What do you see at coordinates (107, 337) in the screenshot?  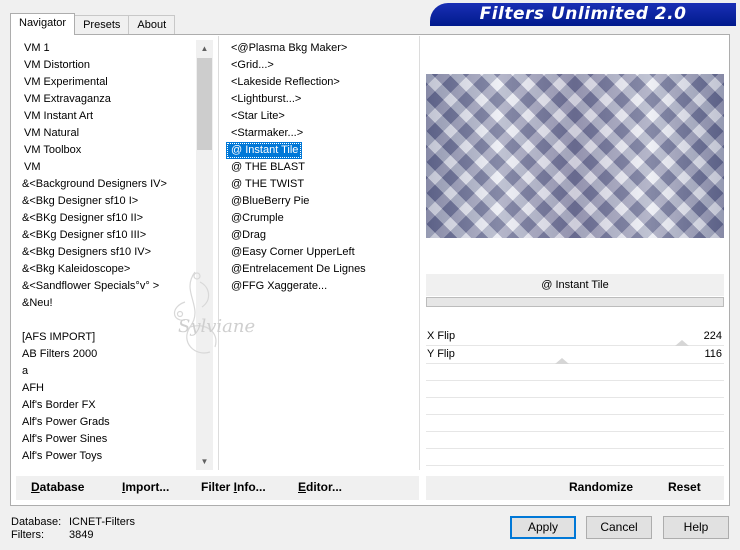 I see `category-item: [AFS IMPORT]` at bounding box center [107, 337].